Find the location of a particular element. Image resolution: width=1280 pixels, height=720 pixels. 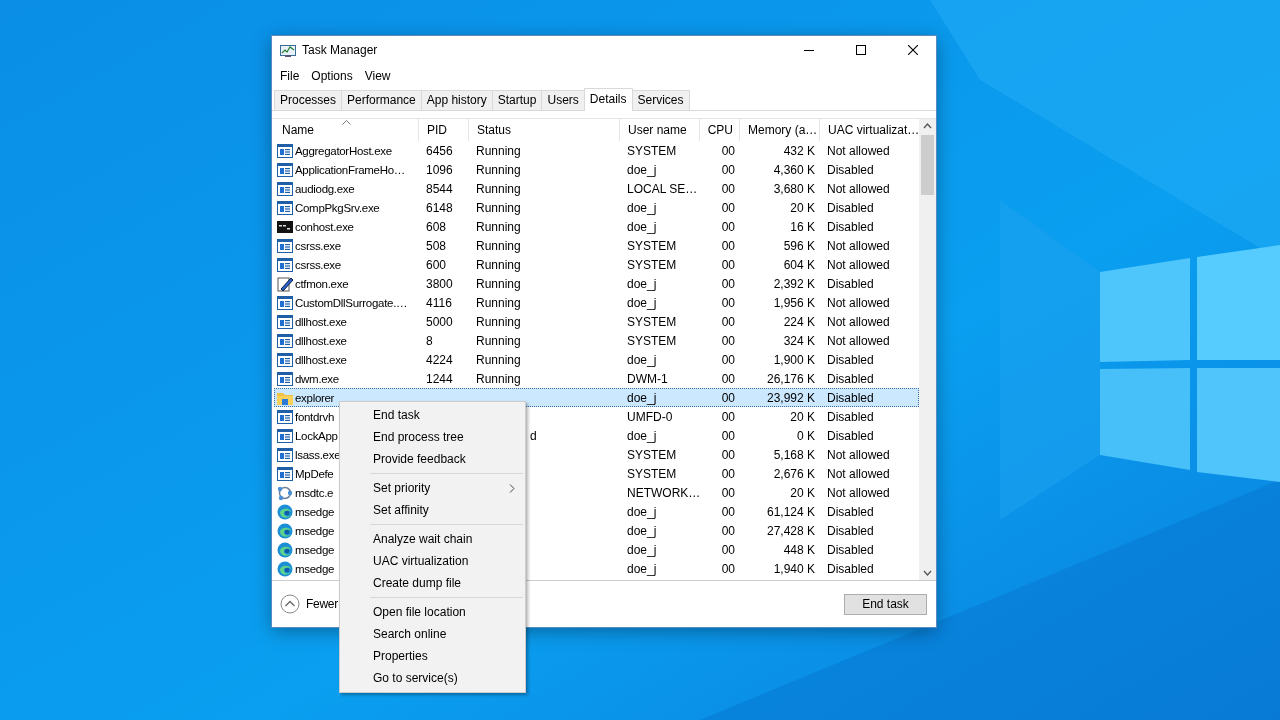

menu-item: Options is located at coordinates (332, 75).